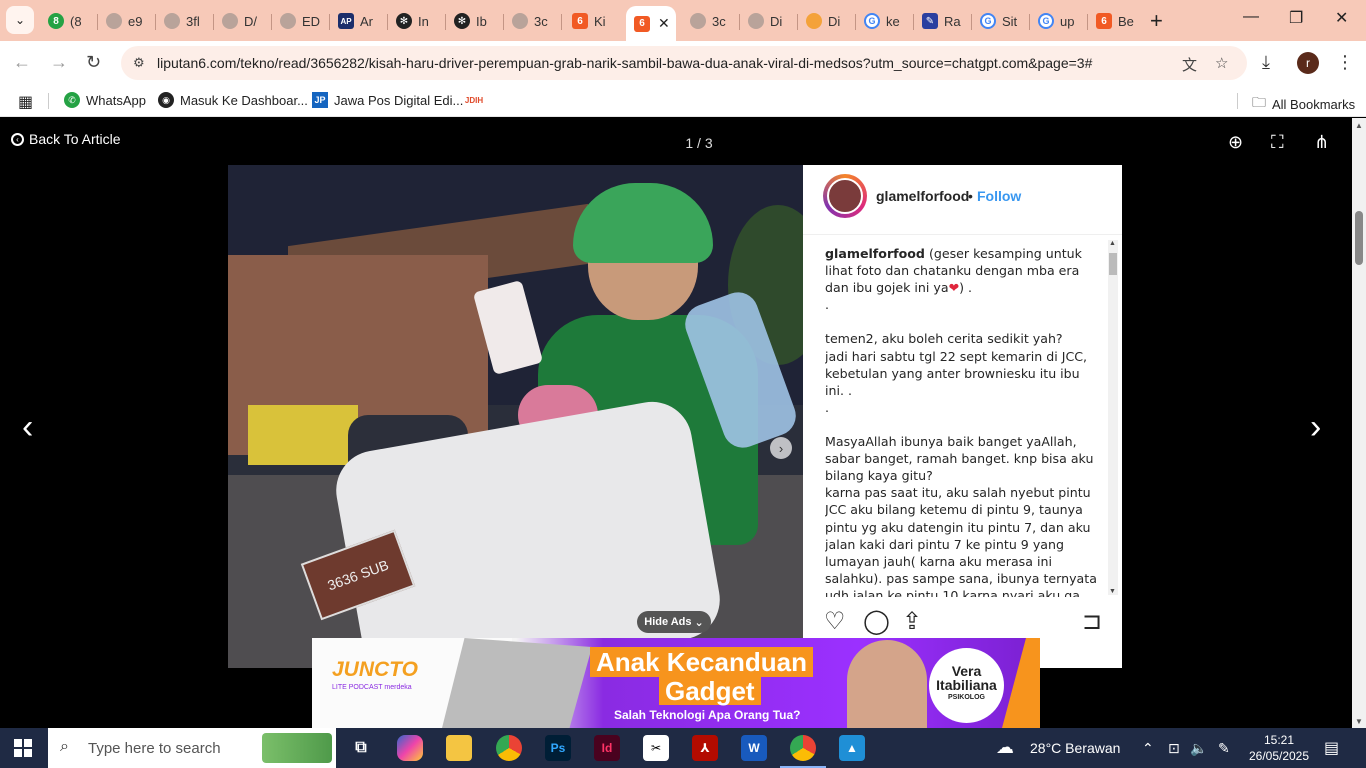  I want to click on tab: AP Ar, so click(359, 21).